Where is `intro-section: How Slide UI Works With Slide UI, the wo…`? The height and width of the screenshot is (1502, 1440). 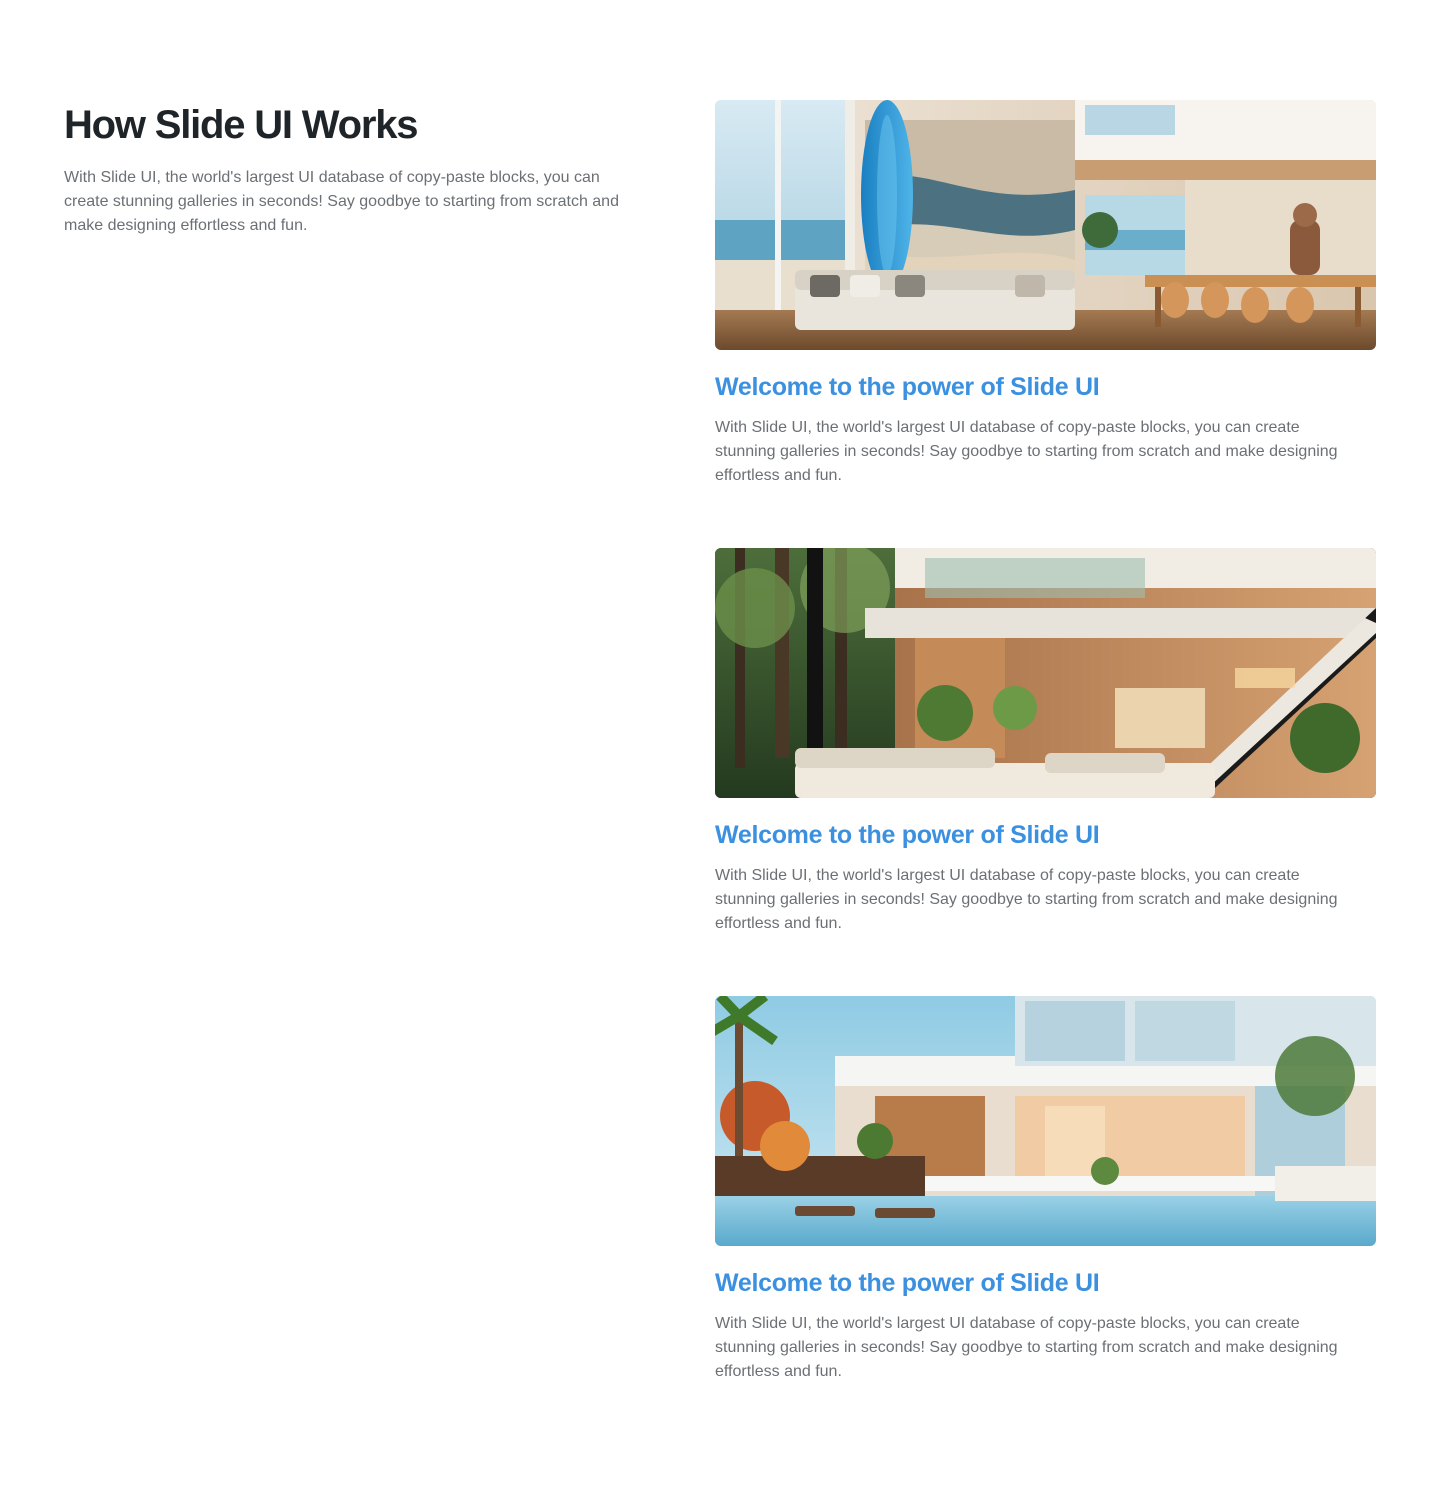 intro-section: How Slide UI Works With Slide UI, the wo… is located at coordinates (344, 169).